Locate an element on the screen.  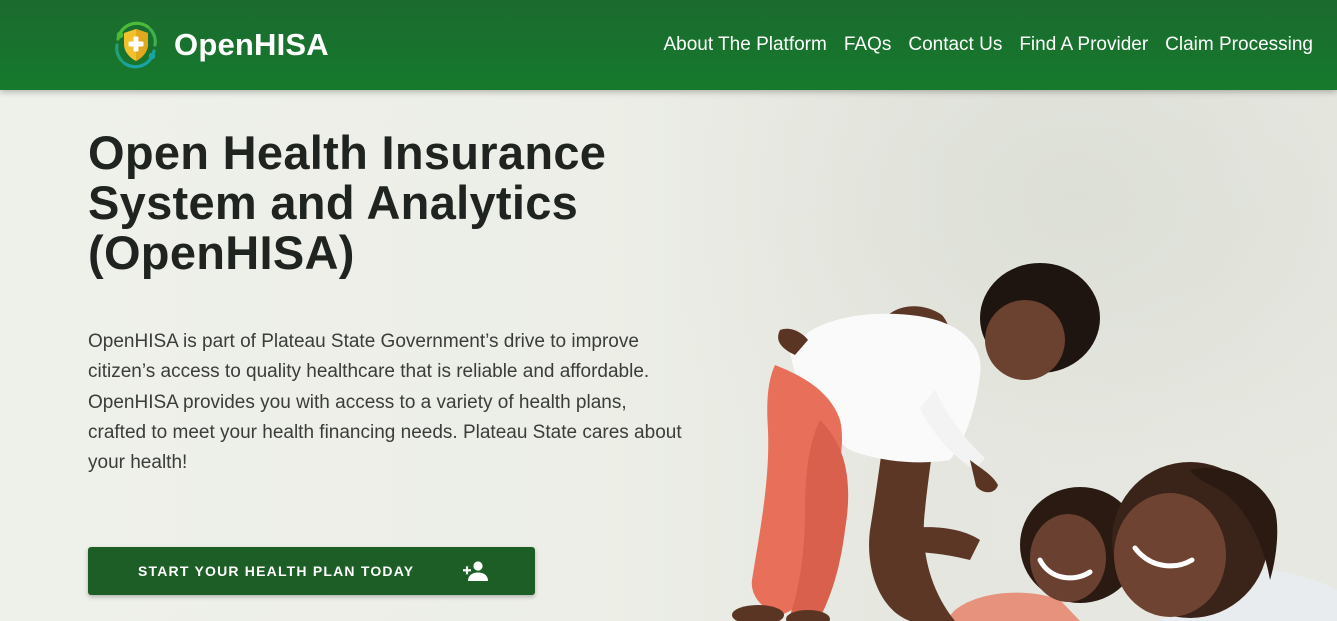
start-health-plan-button: START YOUR HEALTH PLAN TODAY is located at coordinates (311, 571).